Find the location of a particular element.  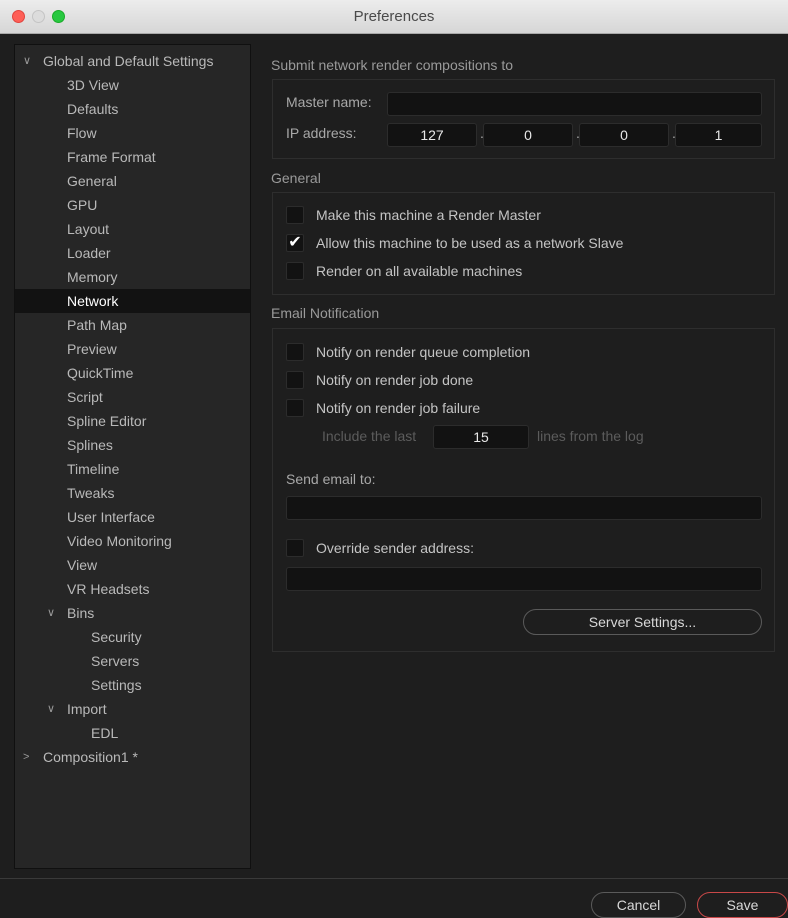

save-button: Save is located at coordinates (742, 905).